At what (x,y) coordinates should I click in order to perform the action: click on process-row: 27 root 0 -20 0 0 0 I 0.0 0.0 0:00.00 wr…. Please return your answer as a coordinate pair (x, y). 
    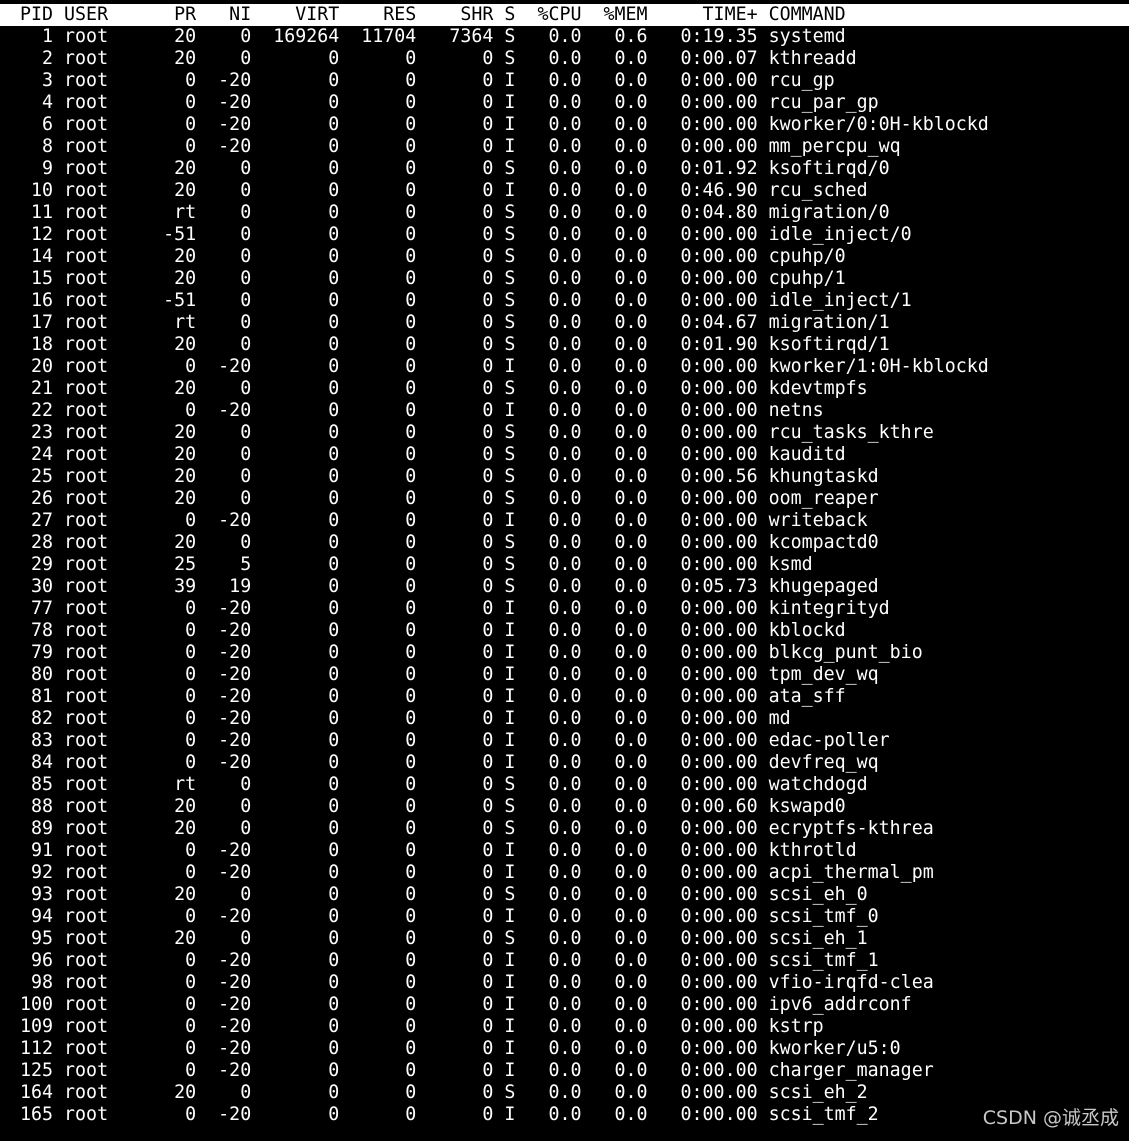
    Looking at the image, I should click on (564, 521).